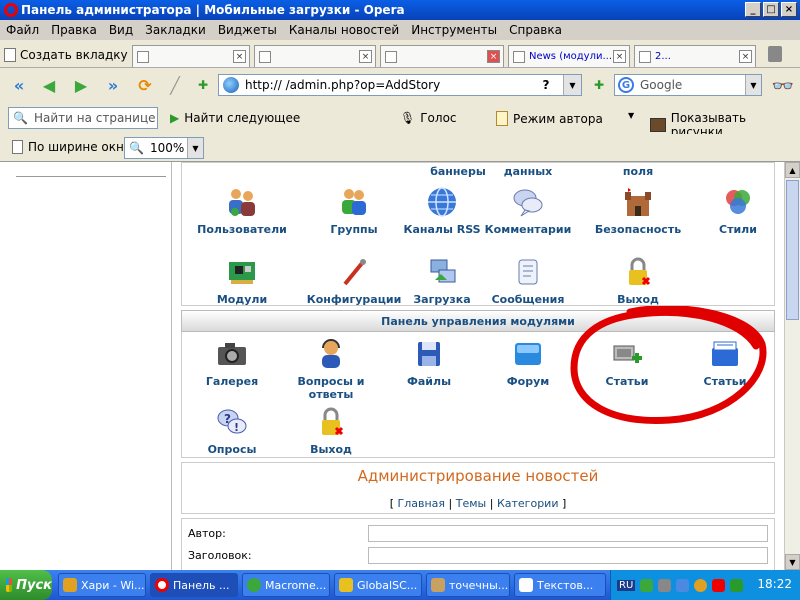 The image size is (800, 600). Describe the element at coordinates (400, 85) in the screenshot. I see `address-bar: http:// /admin.php?op=AddStory ? ▼` at that location.